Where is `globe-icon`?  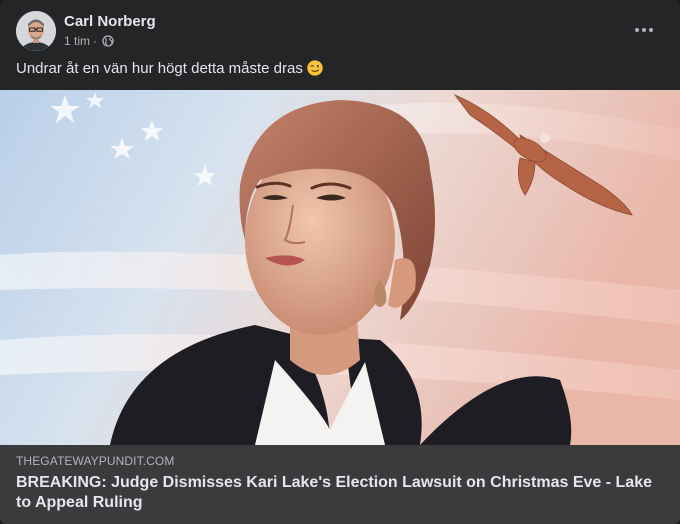 globe-icon is located at coordinates (108, 40).